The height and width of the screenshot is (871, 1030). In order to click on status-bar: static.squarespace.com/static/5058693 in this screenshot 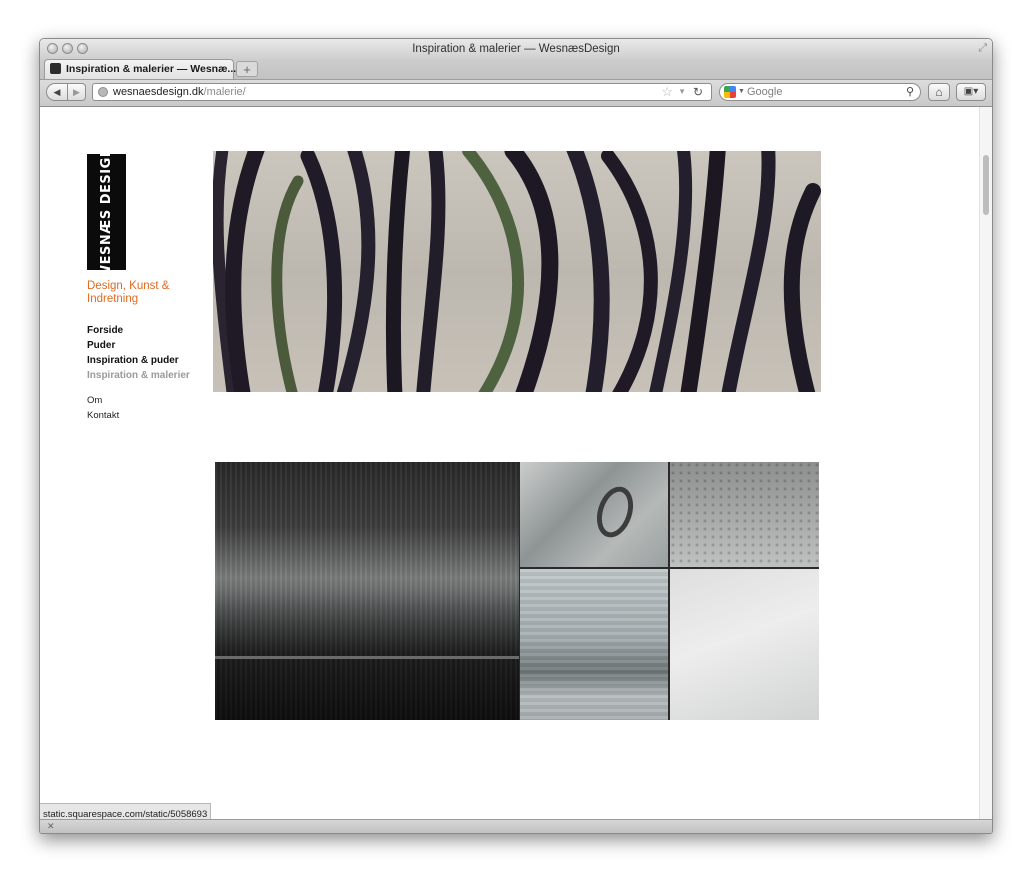, I will do `click(126, 811)`.